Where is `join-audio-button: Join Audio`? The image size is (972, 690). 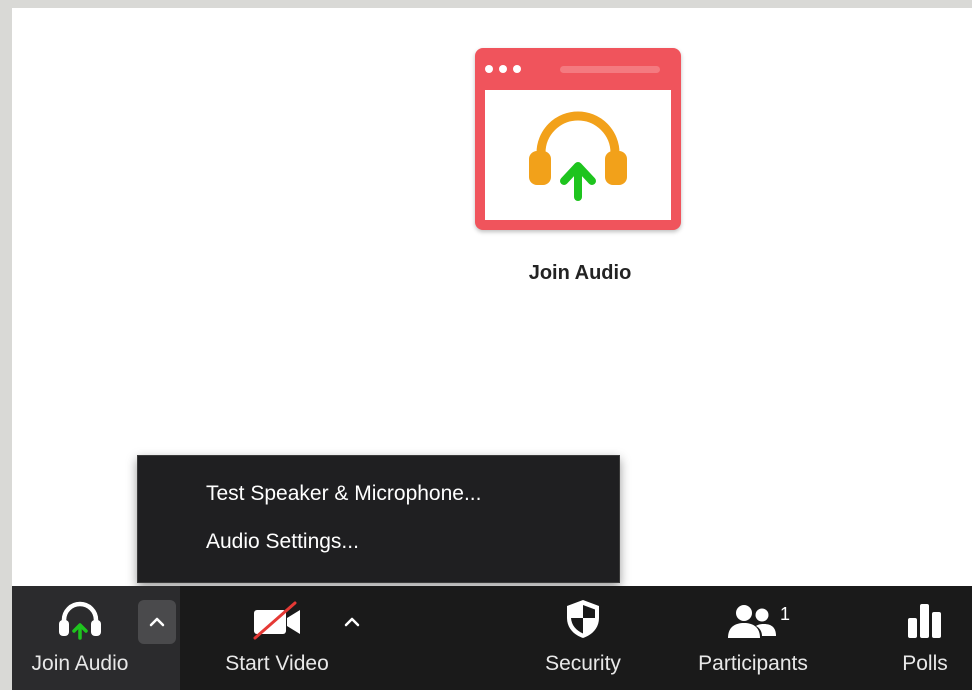 join-audio-button: Join Audio is located at coordinates (80, 638).